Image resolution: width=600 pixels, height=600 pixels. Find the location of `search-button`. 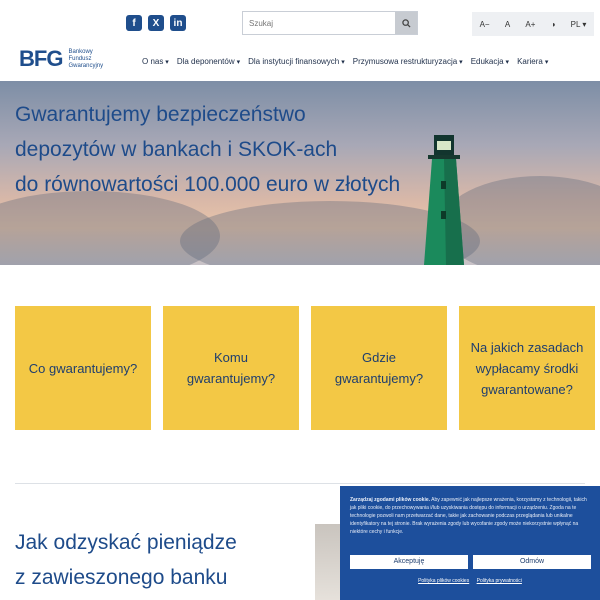

search-button is located at coordinates (406, 23).